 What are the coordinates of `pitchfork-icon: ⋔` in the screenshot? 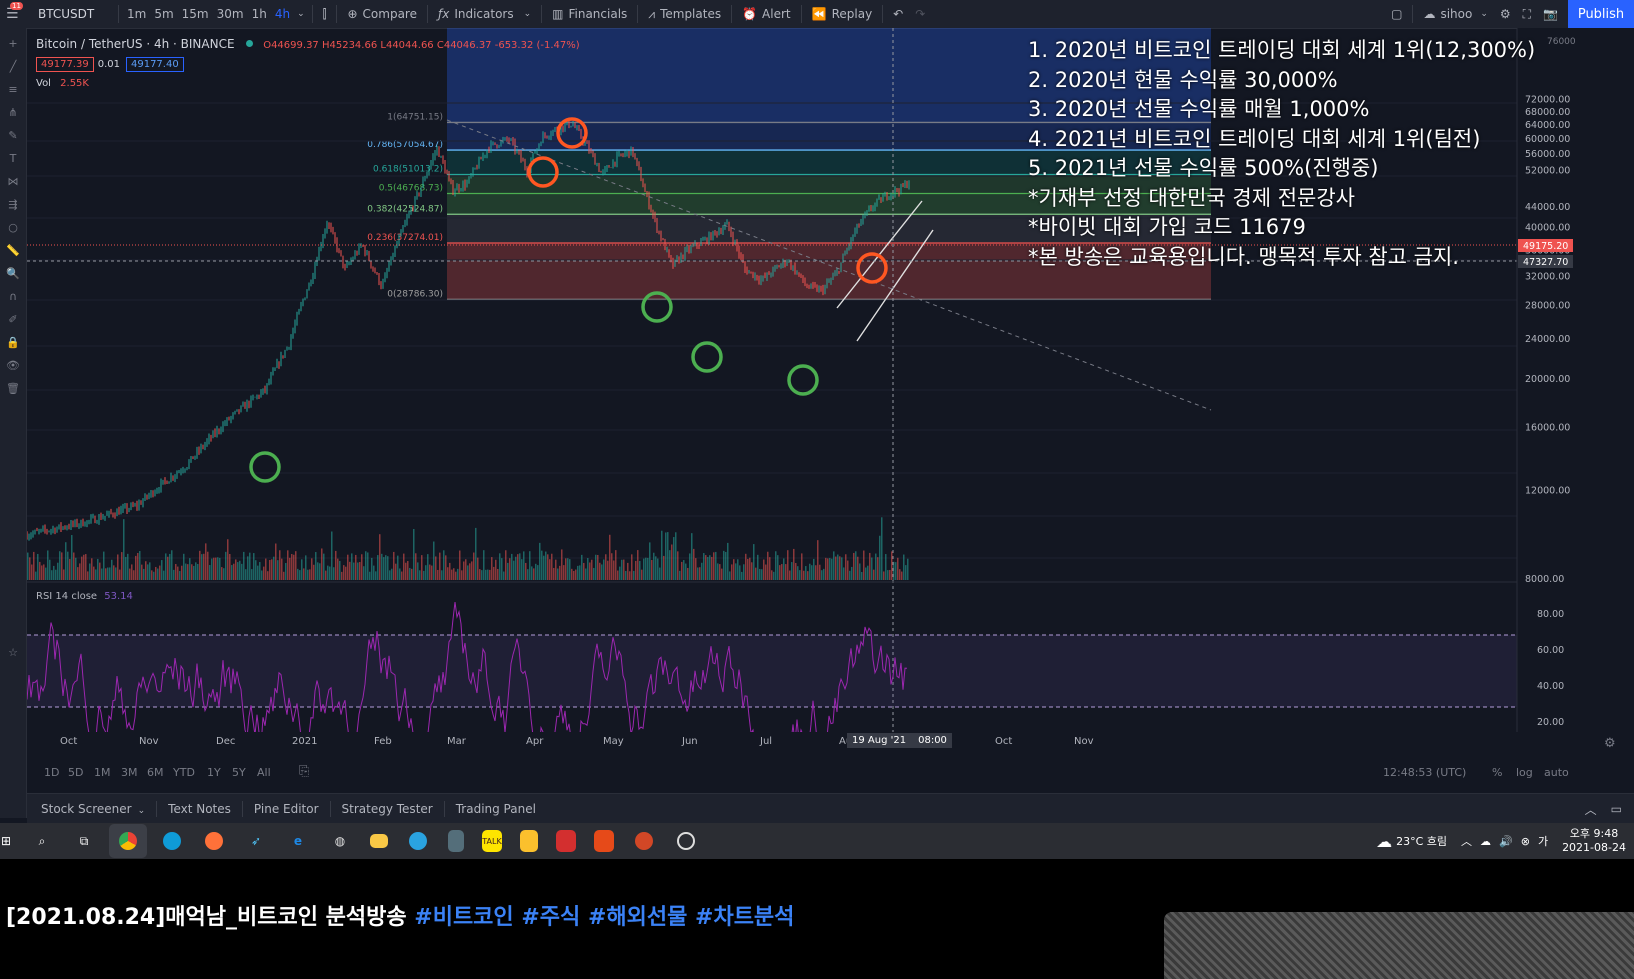 It's located at (13, 113).